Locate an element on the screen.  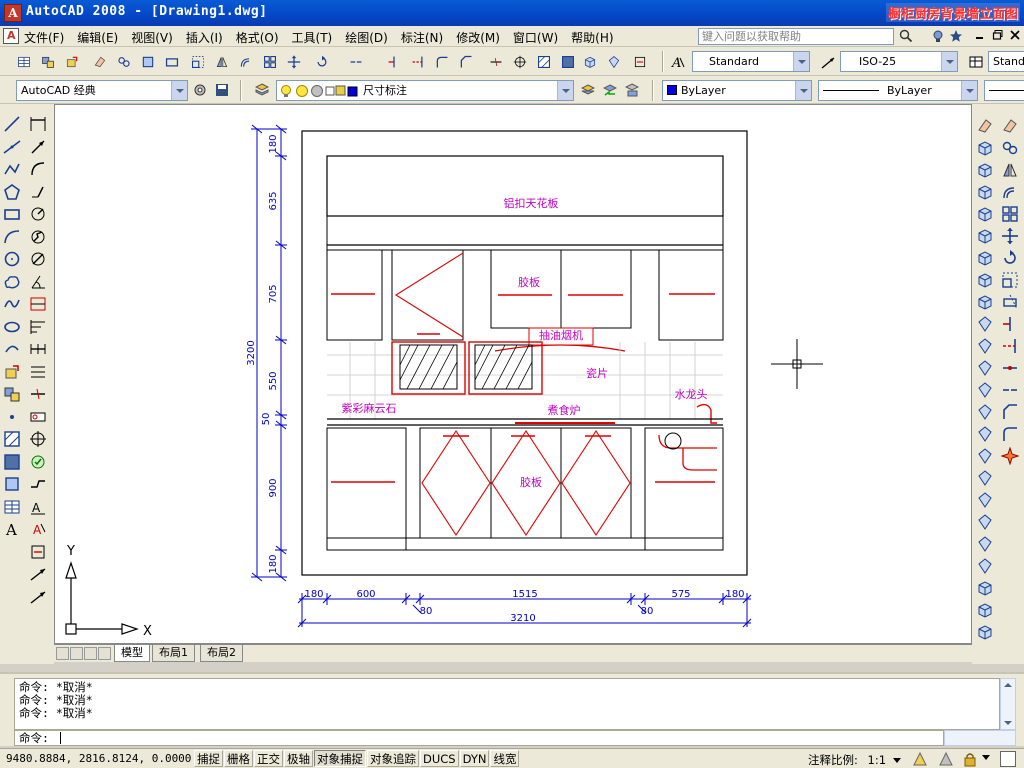
table-style-icon is located at coordinates (975, 61).